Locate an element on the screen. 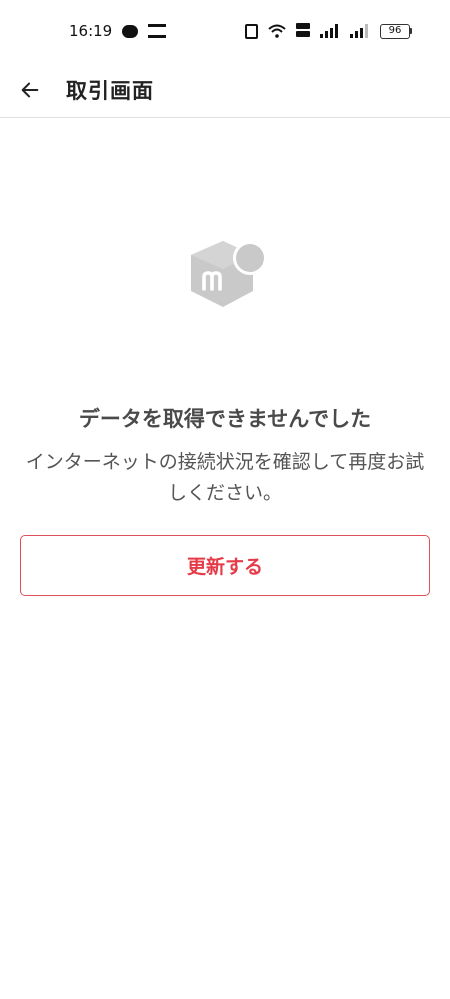 Image resolution: width=450 pixels, height=999 pixels. mercari-logo-icon is located at coordinates (228, 274).